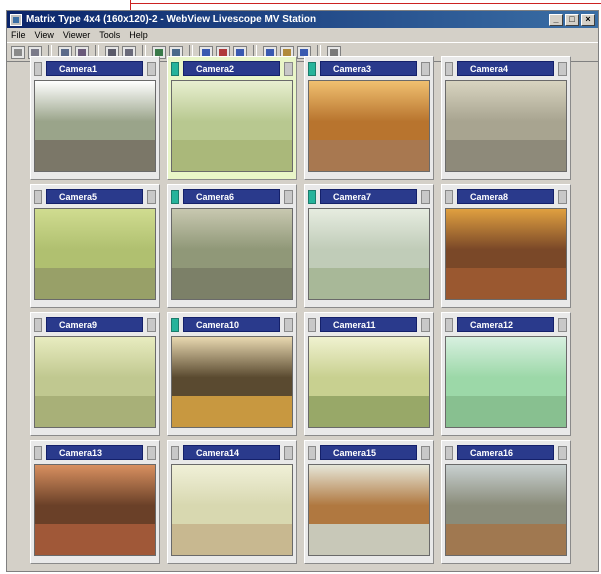 This screenshot has width=601, height=574. I want to click on camera-label: Camera2, so click(231, 68).